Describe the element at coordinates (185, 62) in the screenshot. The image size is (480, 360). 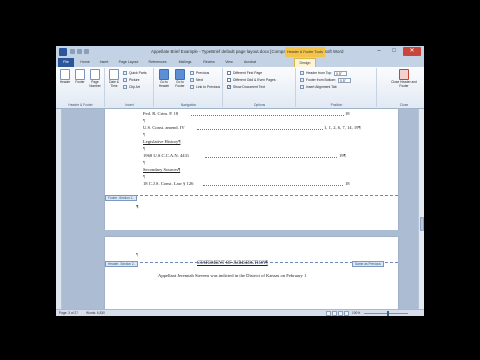
I see `tab-mailings: Mailings` at that location.